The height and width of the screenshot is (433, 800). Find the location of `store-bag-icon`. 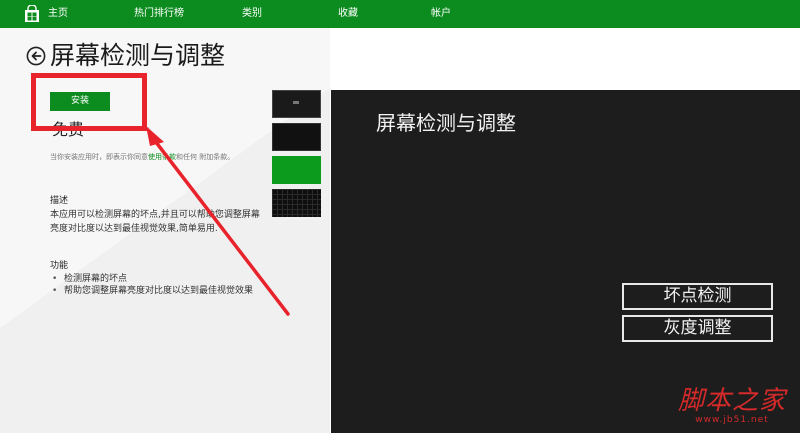

store-bag-icon is located at coordinates (32, 14).